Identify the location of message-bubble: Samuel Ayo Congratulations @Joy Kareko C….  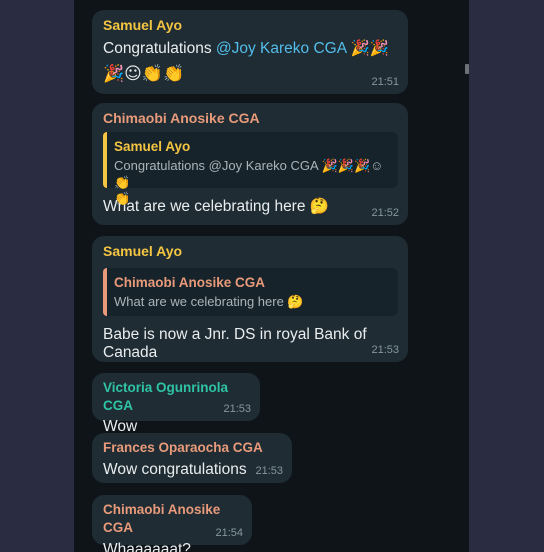
(250, 52).